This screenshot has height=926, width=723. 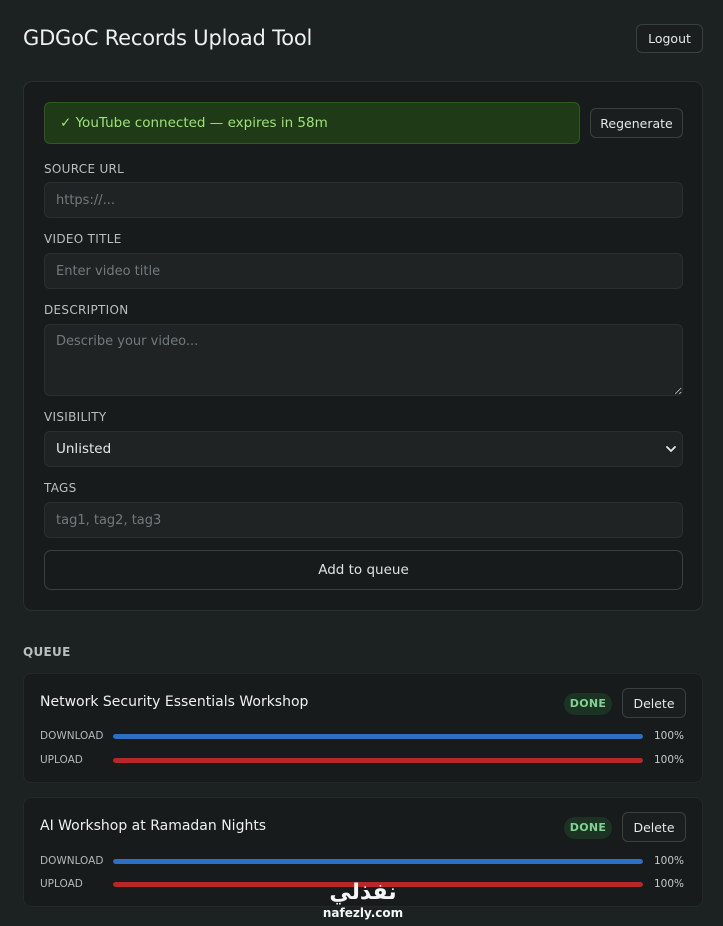 What do you see at coordinates (60, 488) in the screenshot?
I see `tags-label: TAGS` at bounding box center [60, 488].